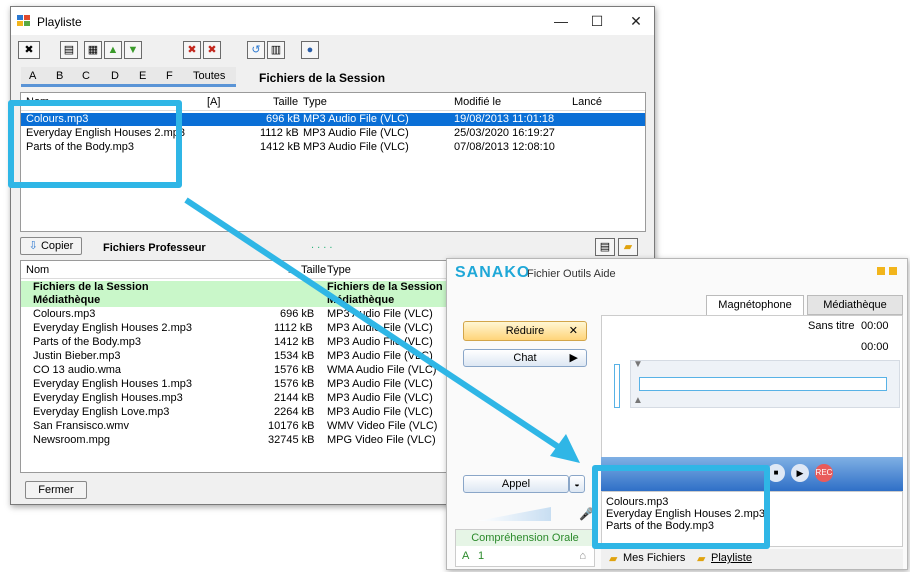 Image resolution: width=910 pixels, height=572 pixels. Describe the element at coordinates (565, 448) in the screenshot. I see `arrow-head-icon` at that location.